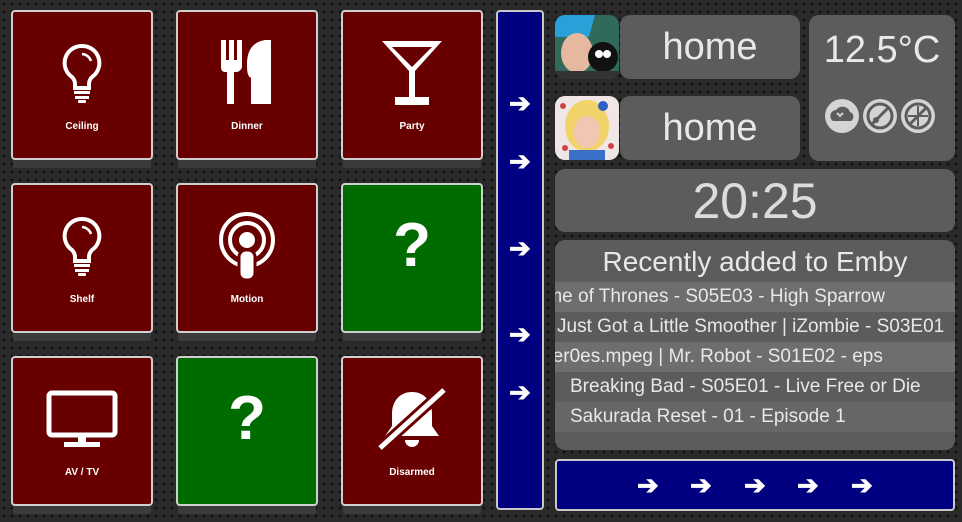 The image size is (962, 522). Describe the element at coordinates (412, 472) in the screenshot. I see `tile-label: Disarmed` at that location.